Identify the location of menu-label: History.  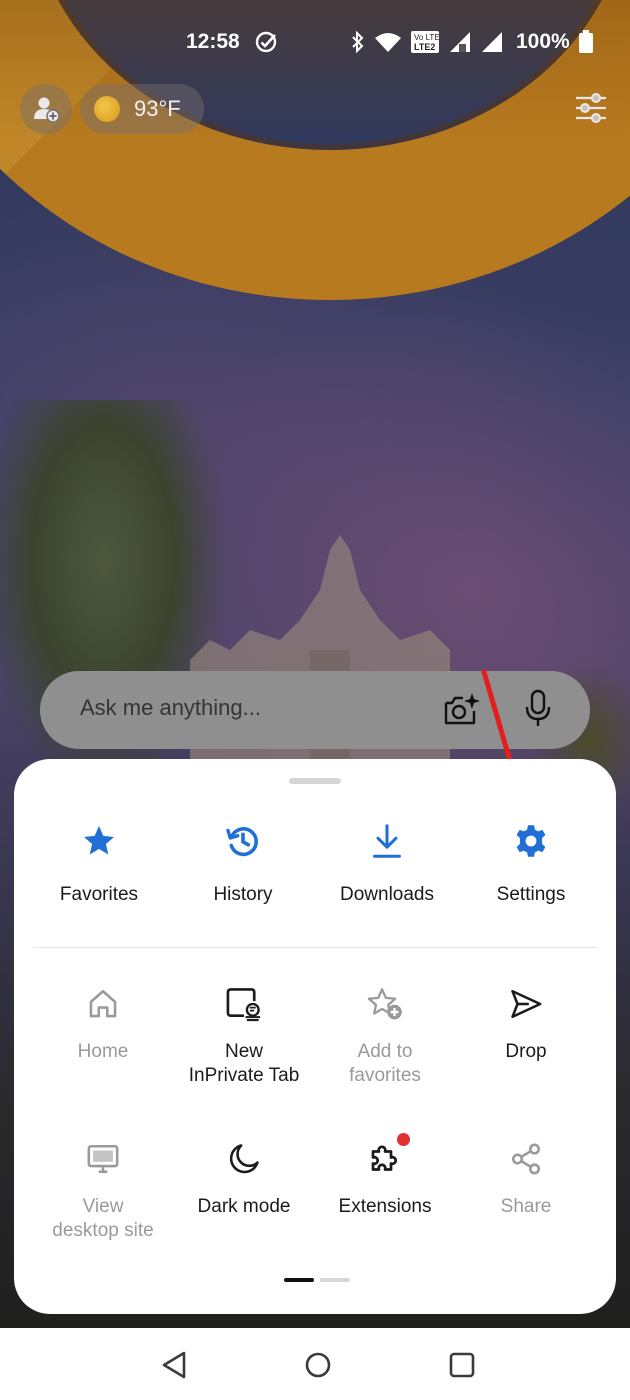
(243, 894).